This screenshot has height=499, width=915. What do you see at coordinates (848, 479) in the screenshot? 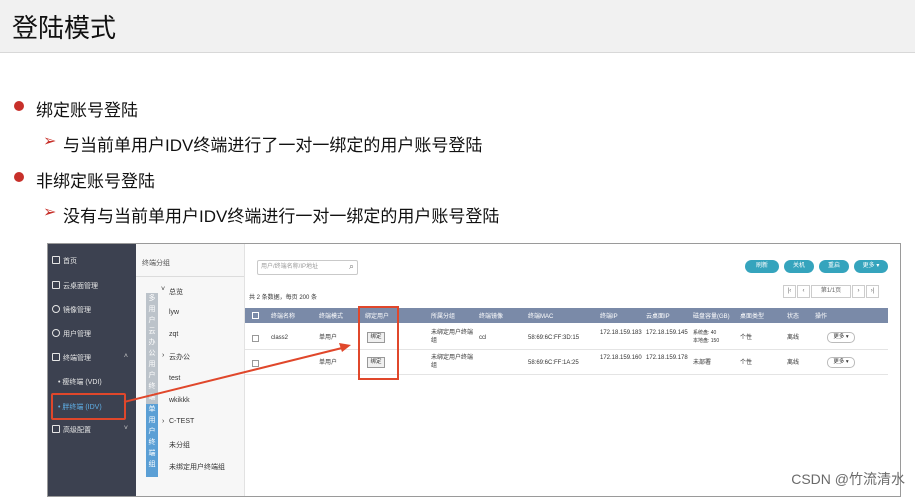
I see `watermark: CSDN @竹流清水` at bounding box center [848, 479].